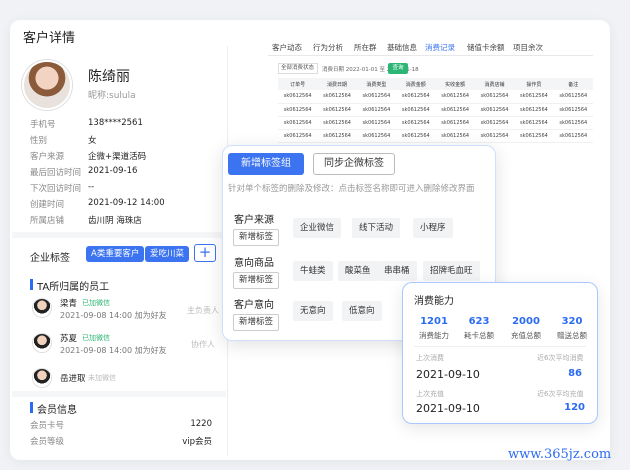 The width and height of the screenshot is (630, 470). I want to click on tab-groups: 所在群, so click(365, 47).